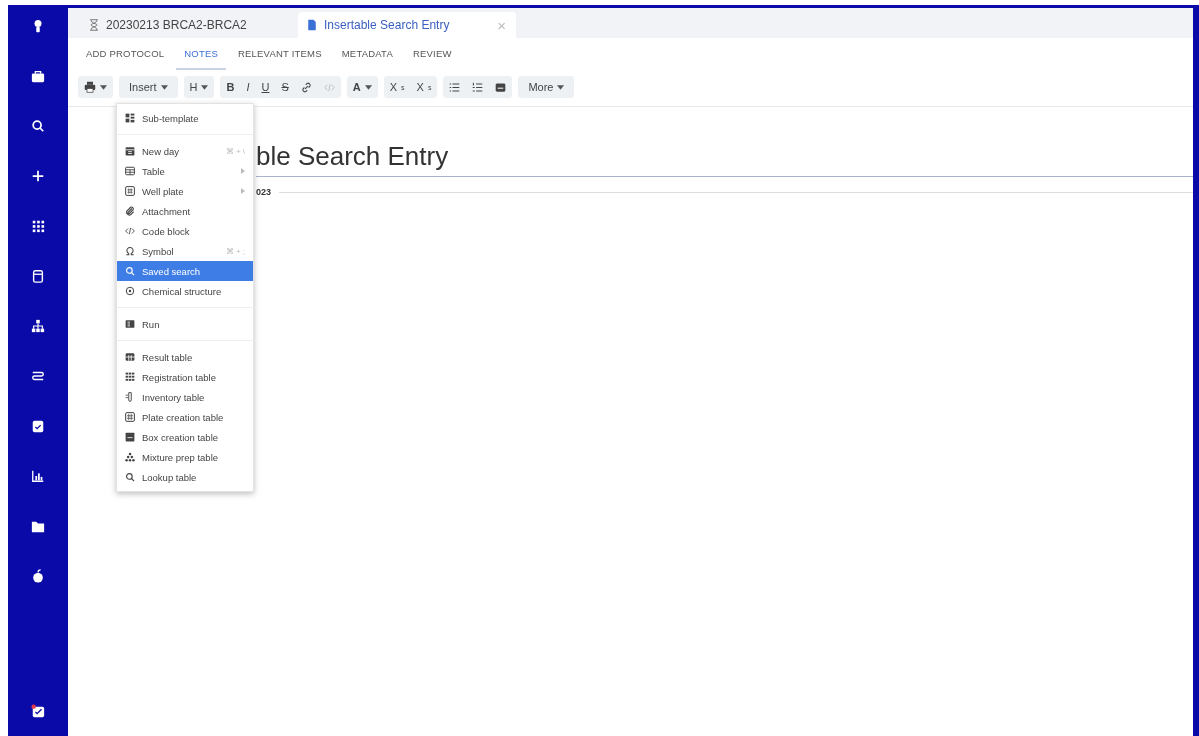 The height and width of the screenshot is (736, 1199). I want to click on printer-icon, so click(90, 87).